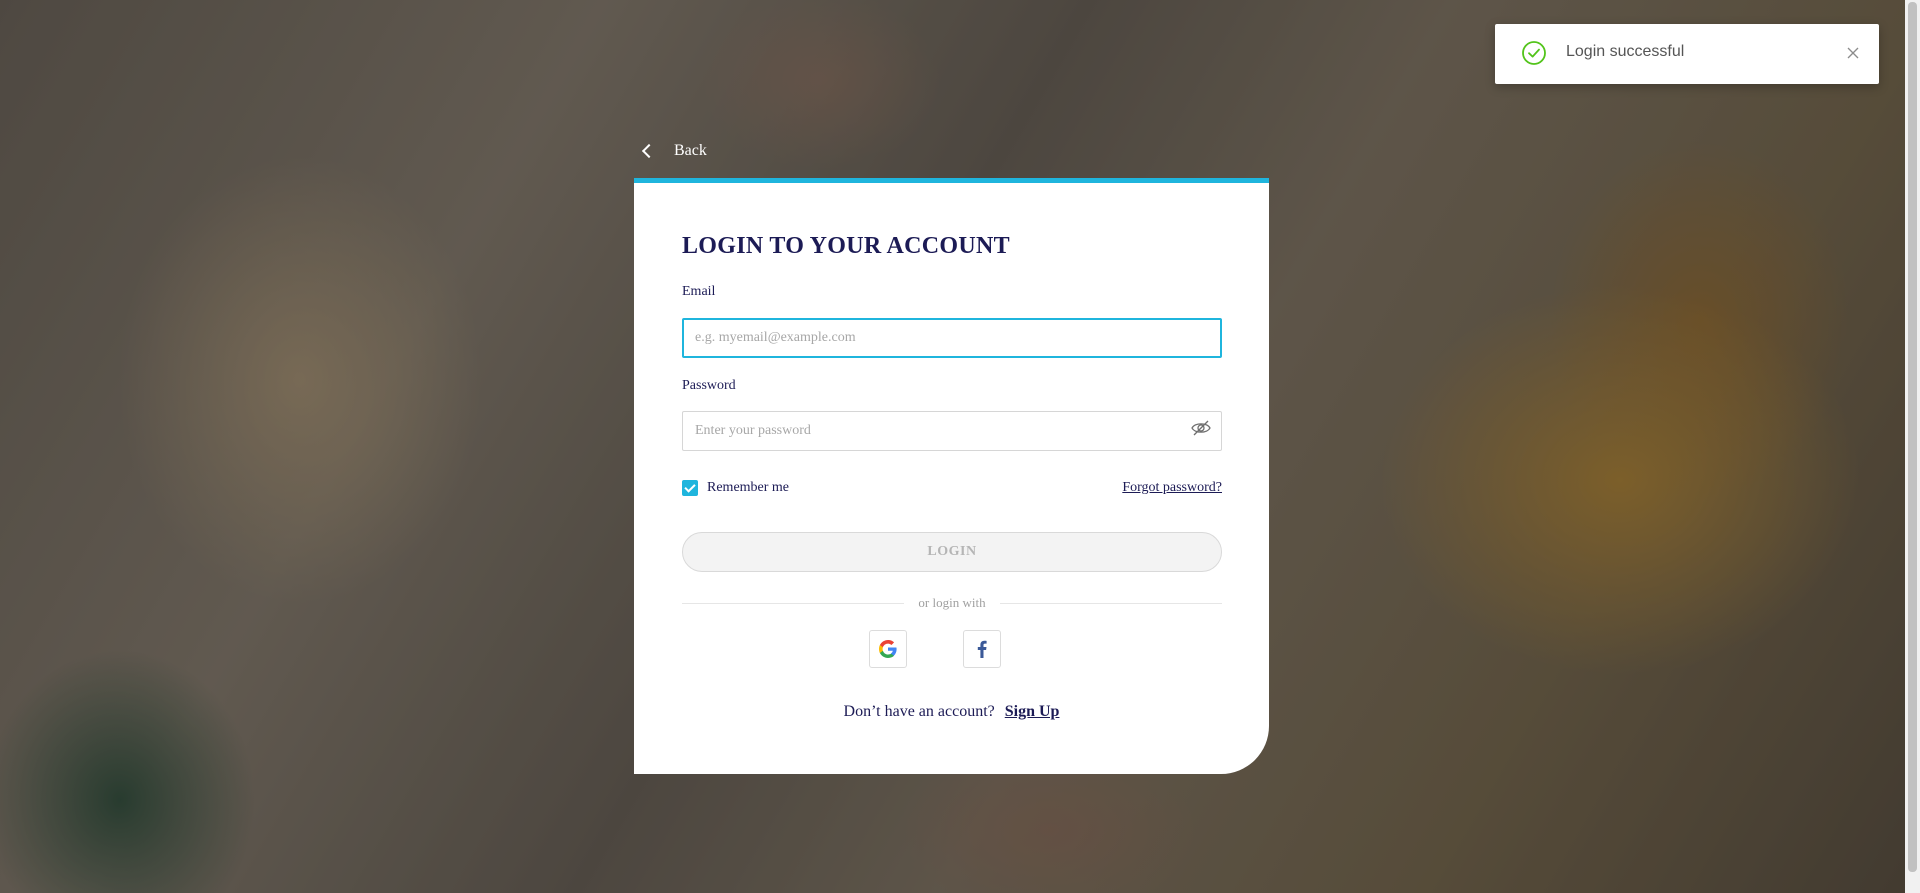 This screenshot has height=893, width=1920. What do you see at coordinates (1687, 54) in the screenshot?
I see `success-toast: Login successful` at bounding box center [1687, 54].